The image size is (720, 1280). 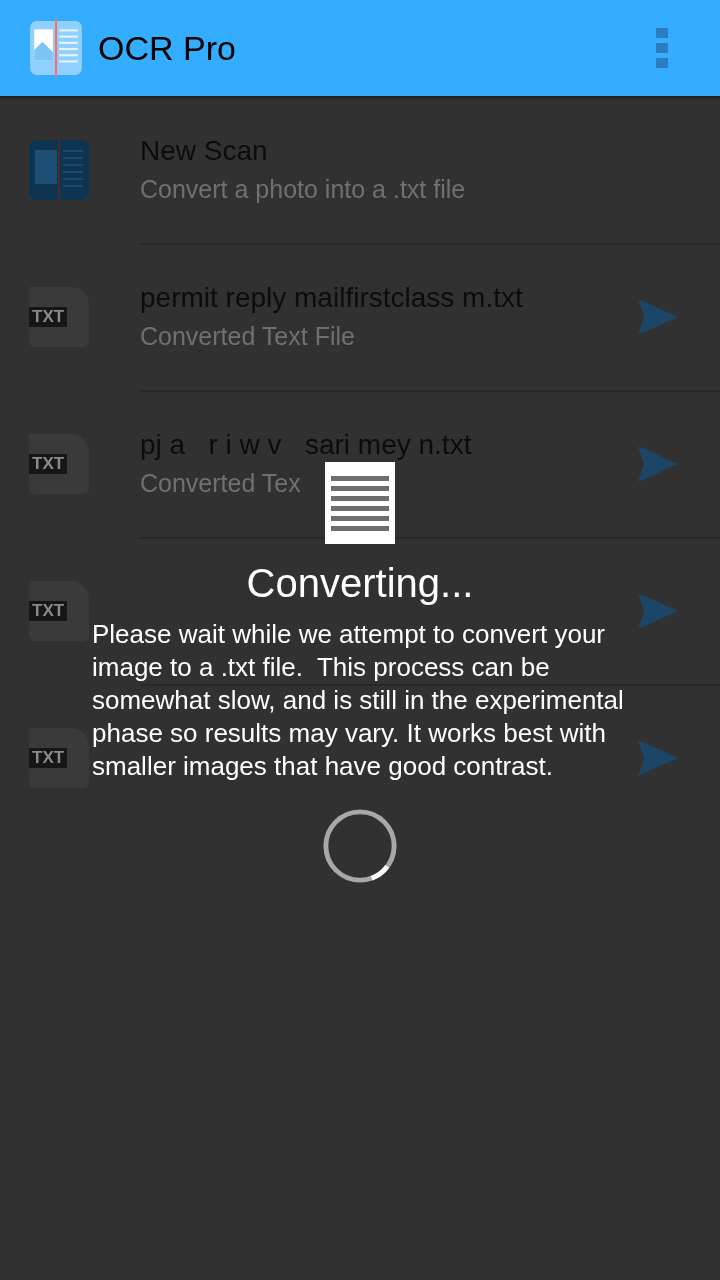 What do you see at coordinates (248, 336) in the screenshot?
I see `item-subtitle: Converted Text File` at bounding box center [248, 336].